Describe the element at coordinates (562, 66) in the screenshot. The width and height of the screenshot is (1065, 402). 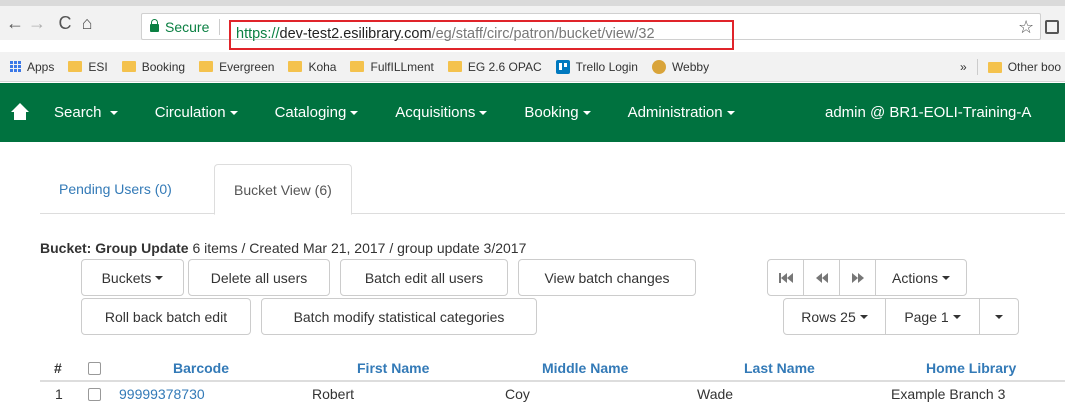
I see `trello-icon` at that location.